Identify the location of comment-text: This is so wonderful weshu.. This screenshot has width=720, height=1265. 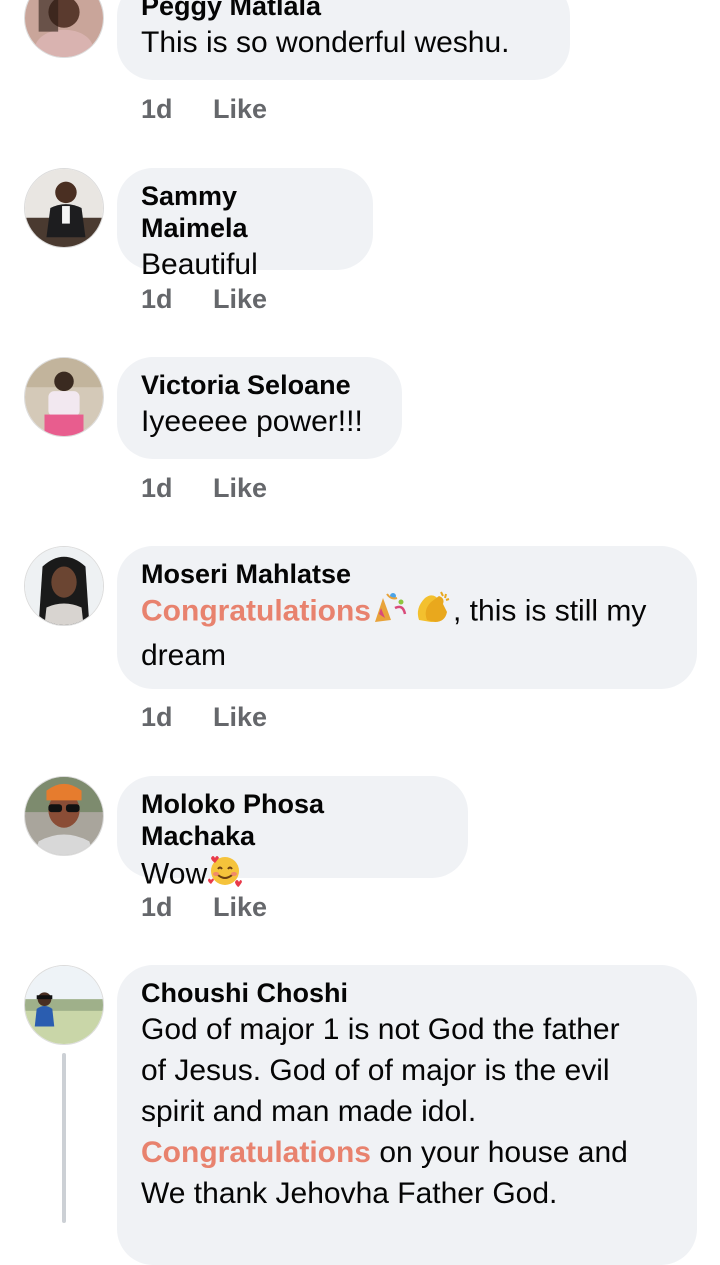
(325, 42).